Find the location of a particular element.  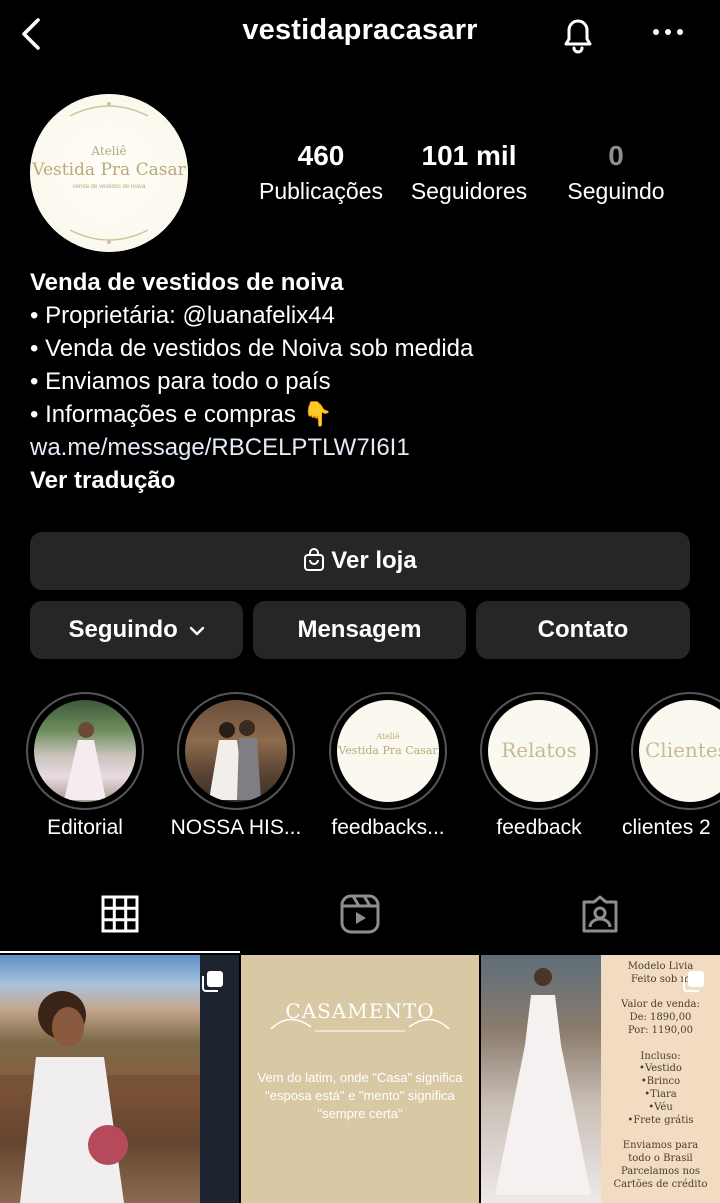

contact-label: Contato is located at coordinates (583, 629).